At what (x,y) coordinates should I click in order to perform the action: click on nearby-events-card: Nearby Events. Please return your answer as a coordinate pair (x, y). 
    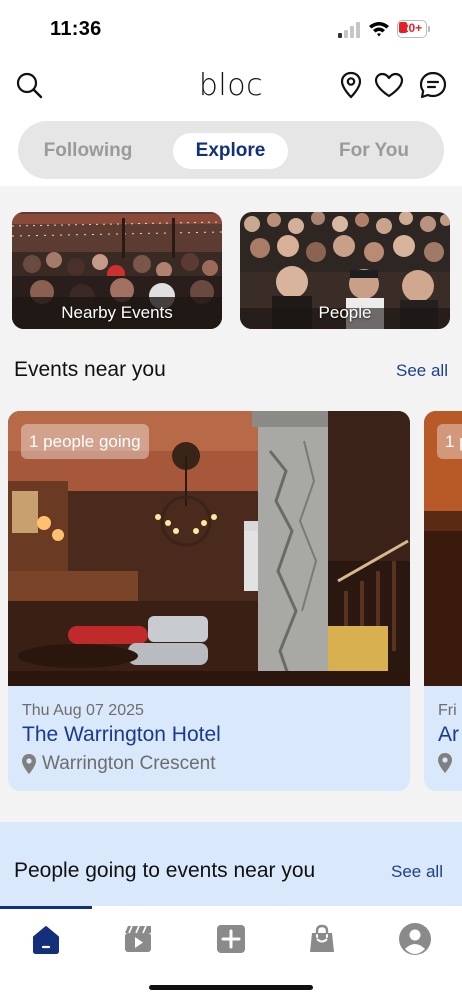
    Looking at the image, I should click on (117, 270).